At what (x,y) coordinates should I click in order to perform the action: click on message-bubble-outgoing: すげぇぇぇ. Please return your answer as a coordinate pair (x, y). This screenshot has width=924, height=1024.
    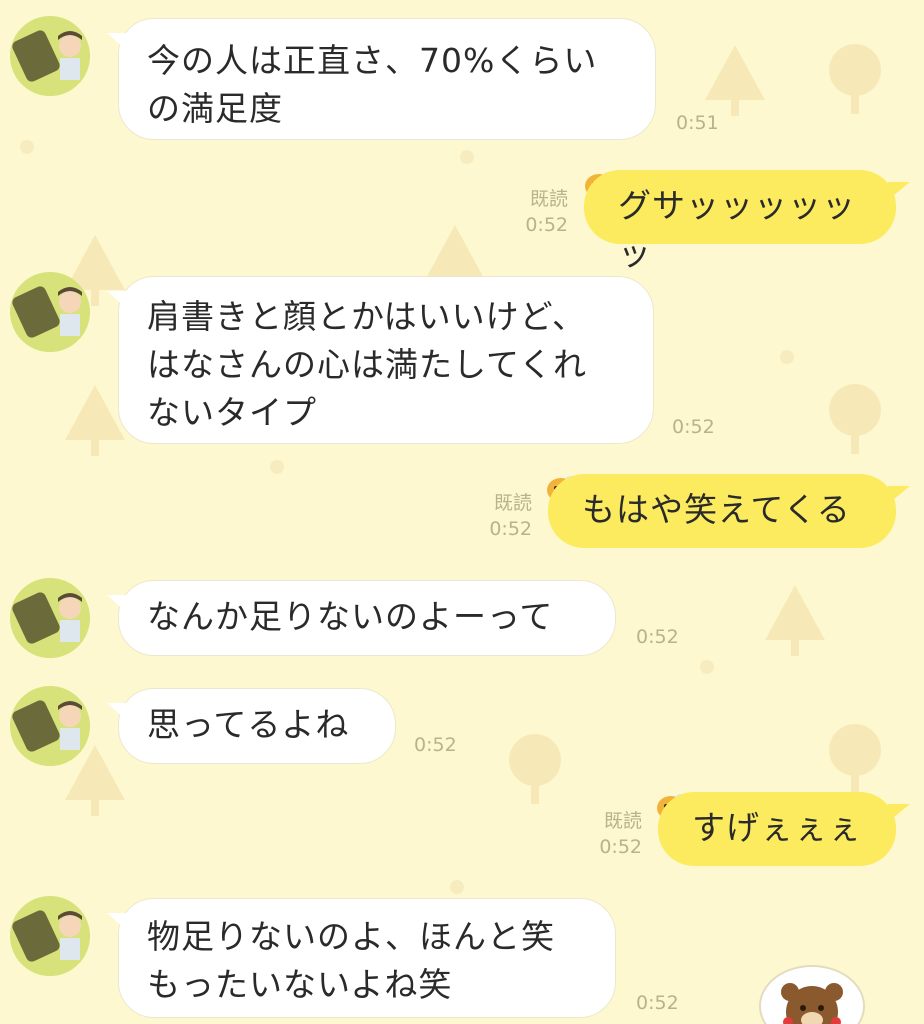
    Looking at the image, I should click on (784, 829).